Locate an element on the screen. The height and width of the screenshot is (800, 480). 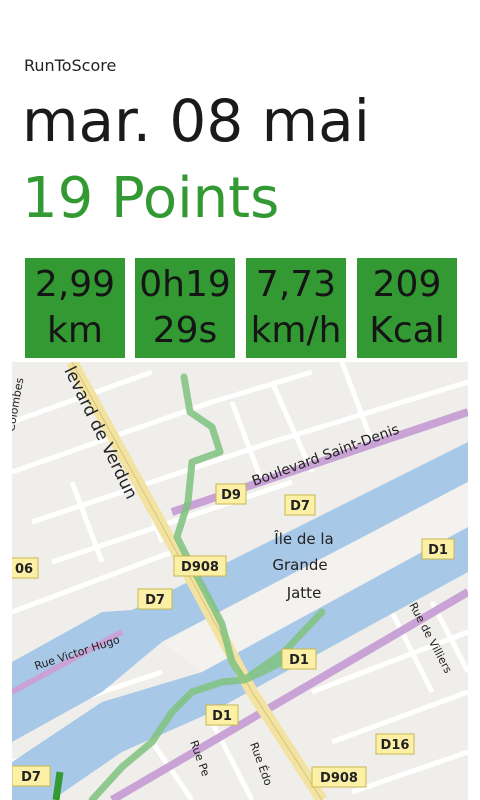
shield-d9: D9 is located at coordinates (231, 494).